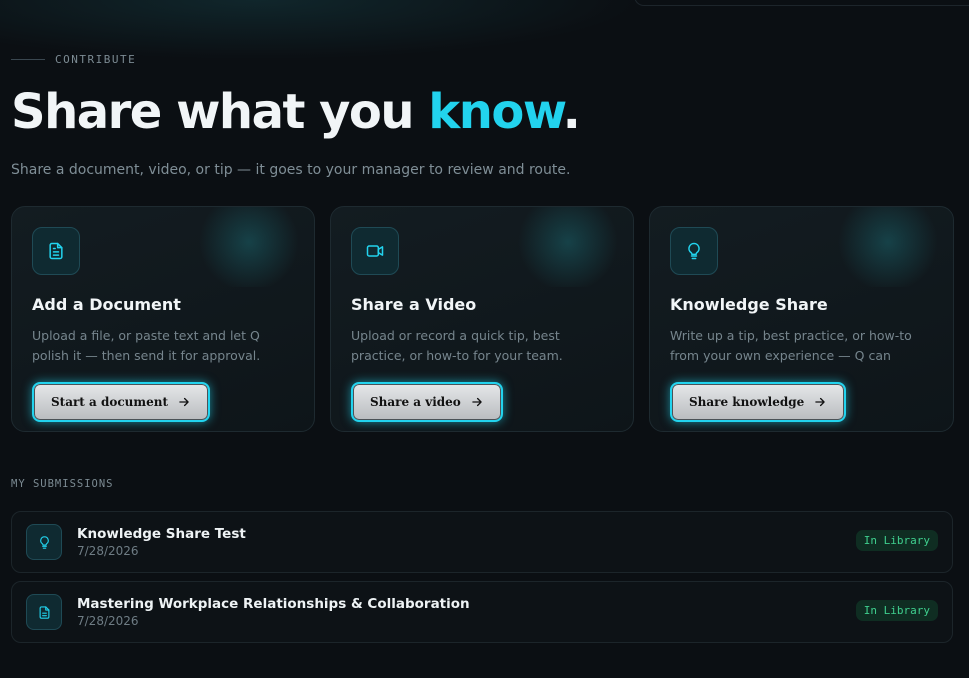 Image resolution: width=969 pixels, height=678 pixels. What do you see at coordinates (106, 304) in the screenshot?
I see `card-title: Add a Document` at bounding box center [106, 304].